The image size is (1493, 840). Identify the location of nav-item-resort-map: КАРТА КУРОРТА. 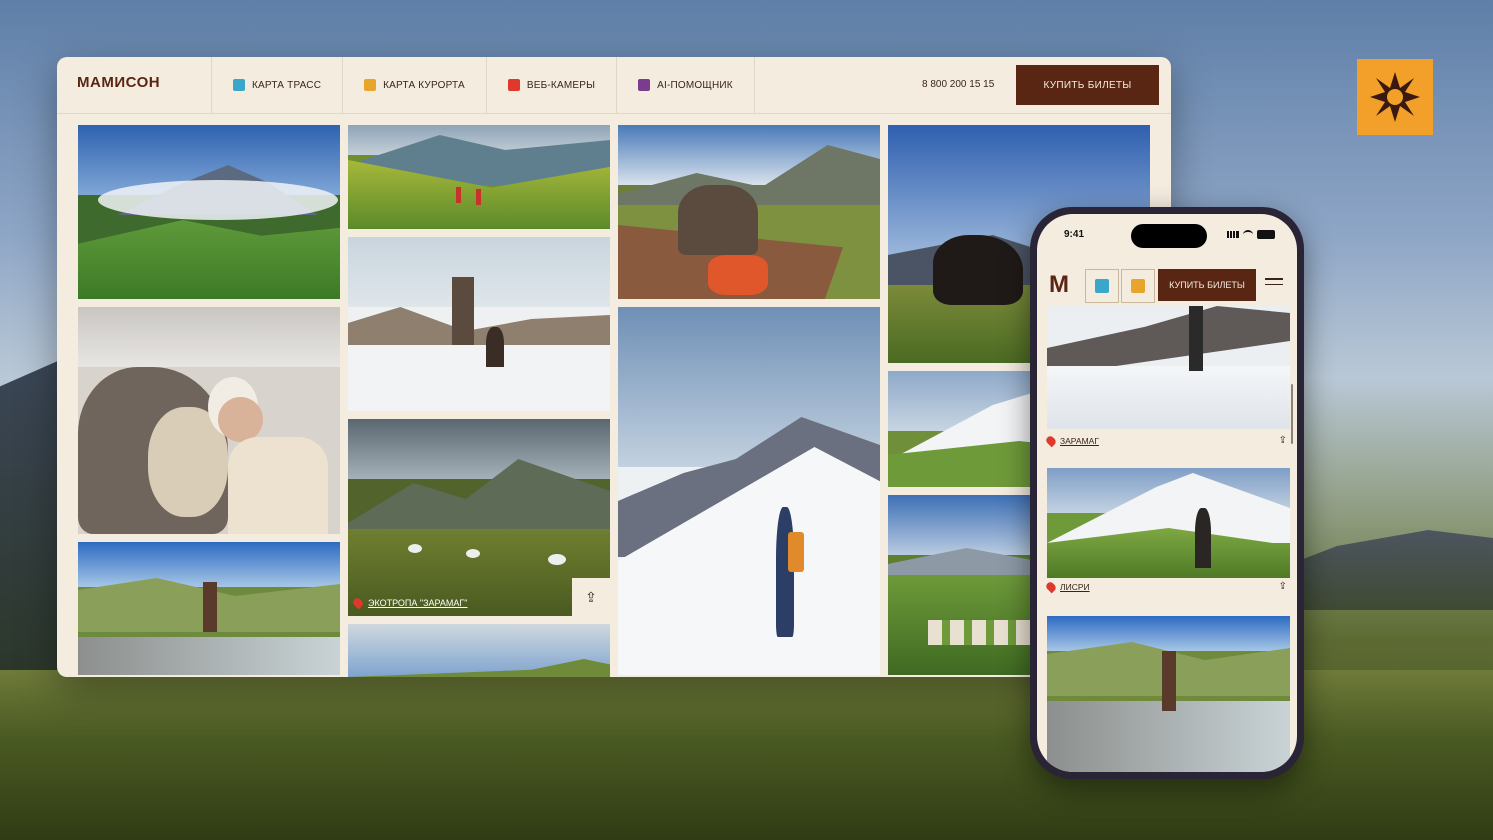
(414, 85).